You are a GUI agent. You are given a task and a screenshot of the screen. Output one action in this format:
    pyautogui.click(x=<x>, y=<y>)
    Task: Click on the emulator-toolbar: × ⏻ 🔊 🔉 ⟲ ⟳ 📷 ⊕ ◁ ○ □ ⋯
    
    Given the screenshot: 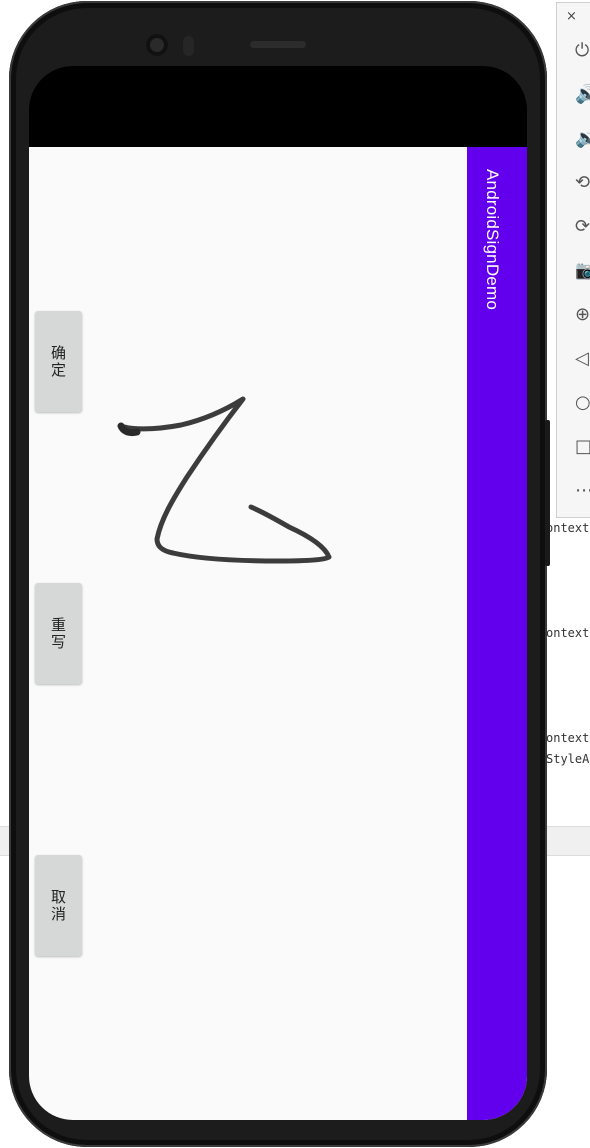 What is the action you would take?
    pyautogui.click(x=573, y=260)
    